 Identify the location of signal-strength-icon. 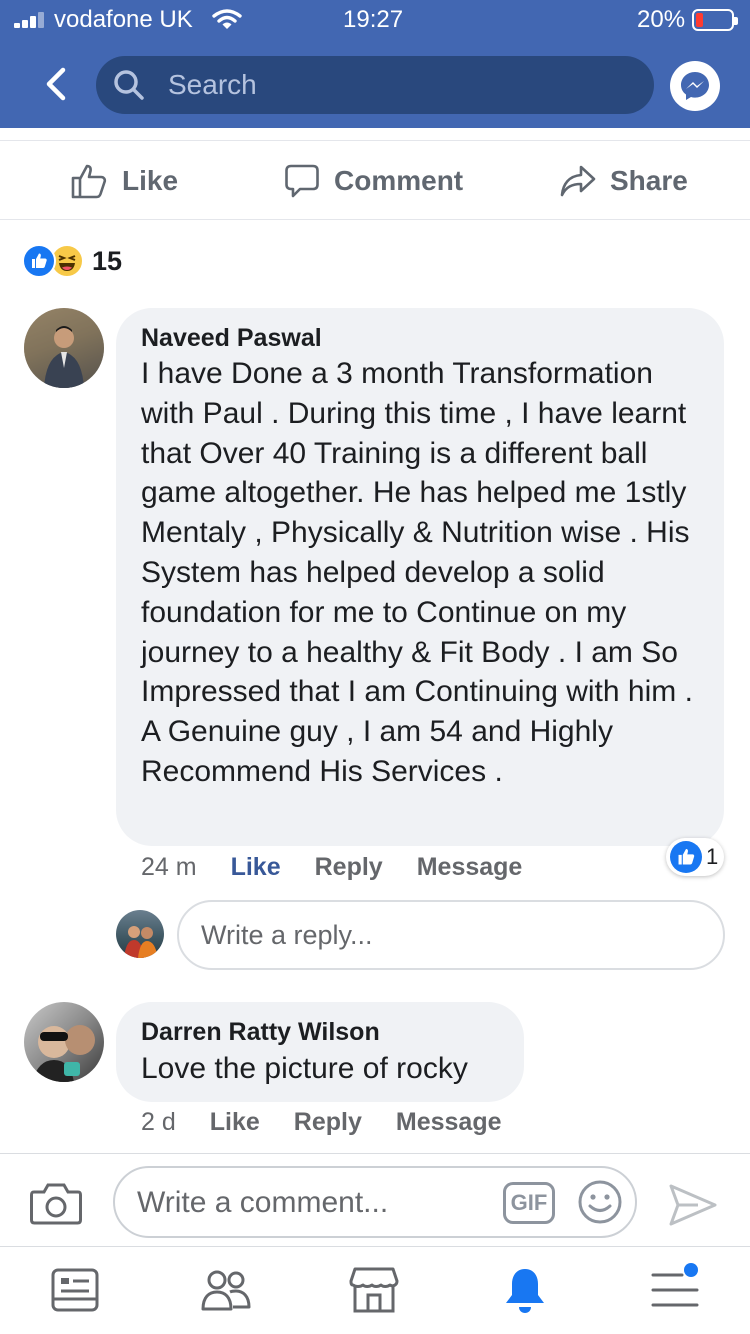
(30, 20).